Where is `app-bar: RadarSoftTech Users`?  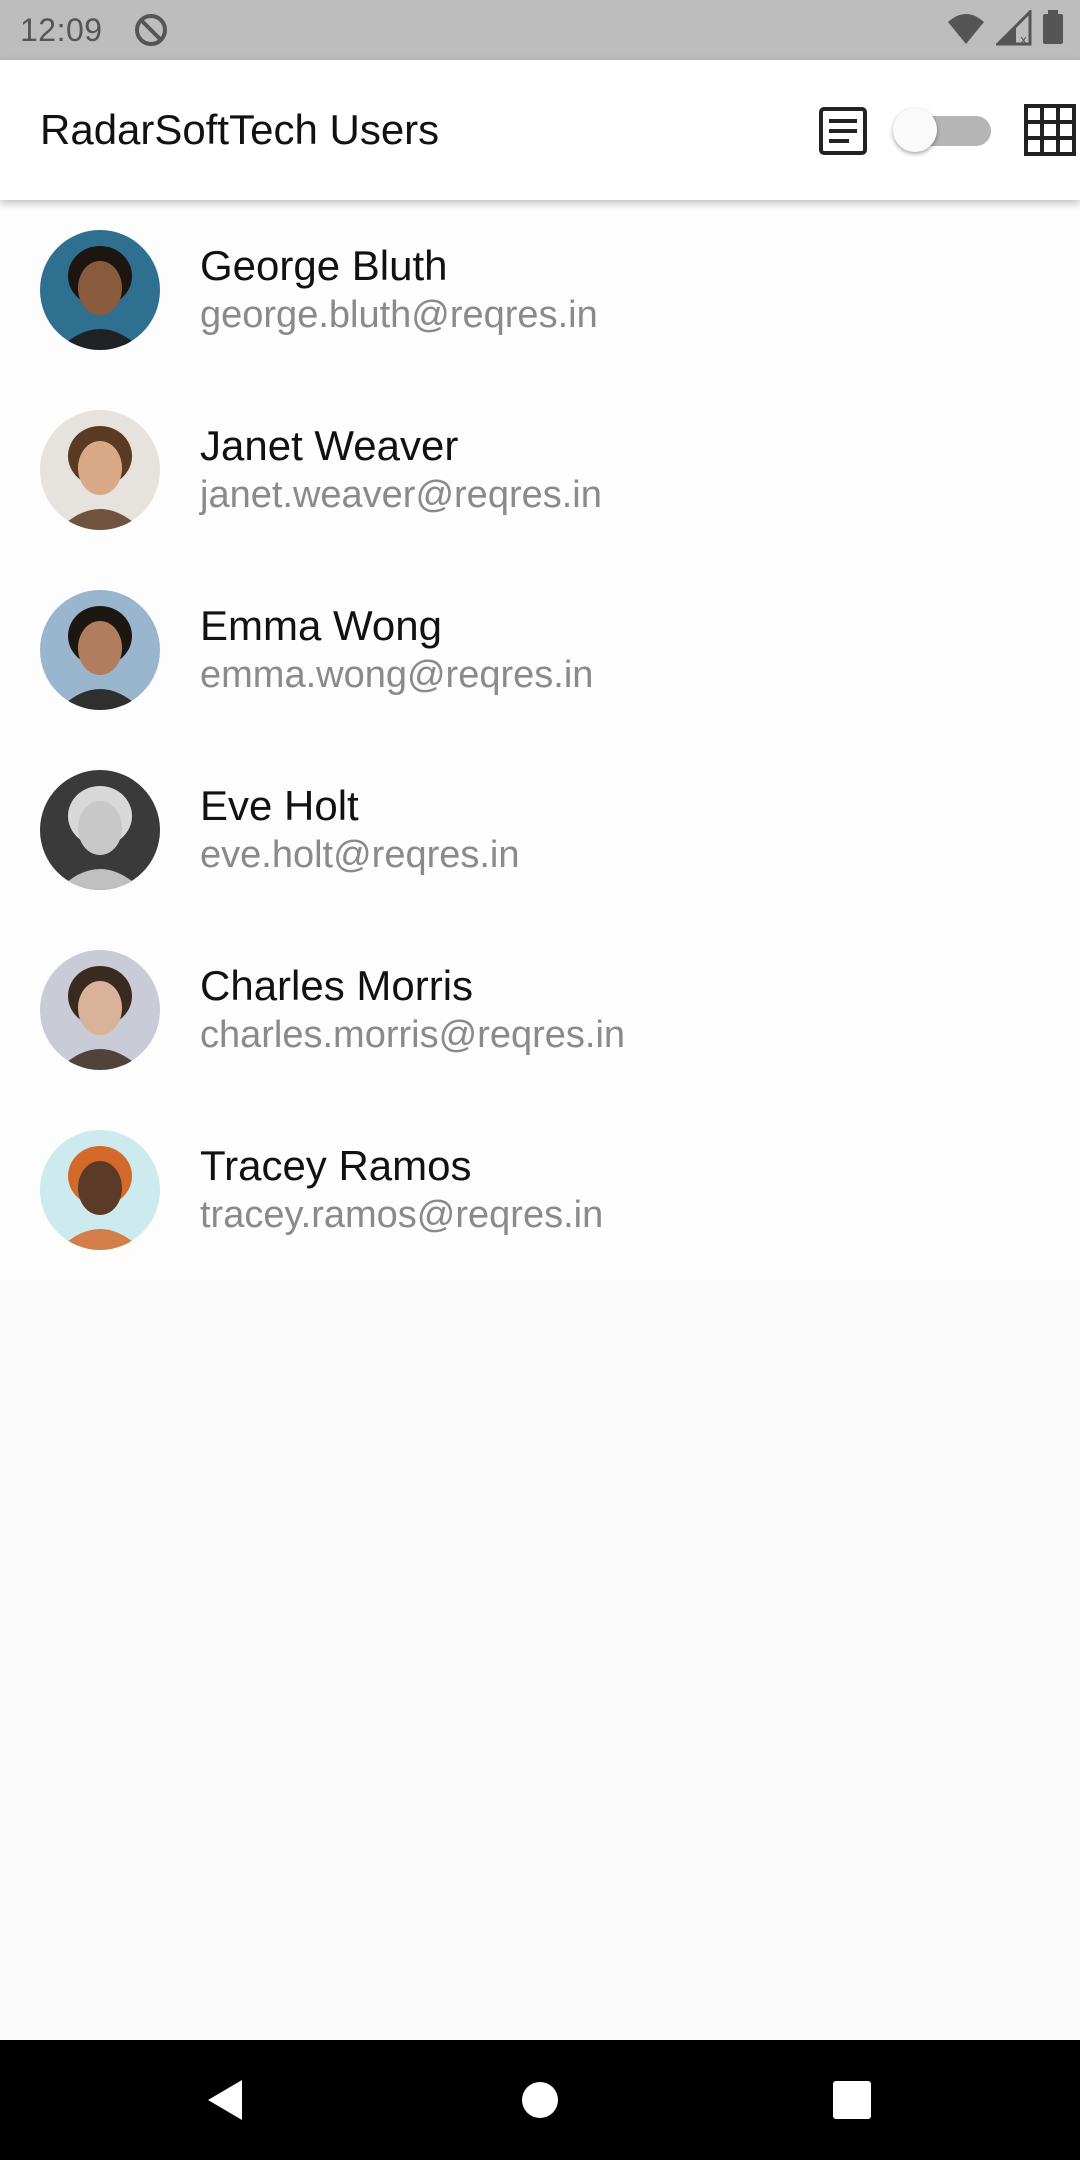
app-bar: RadarSoftTech Users is located at coordinates (540, 130).